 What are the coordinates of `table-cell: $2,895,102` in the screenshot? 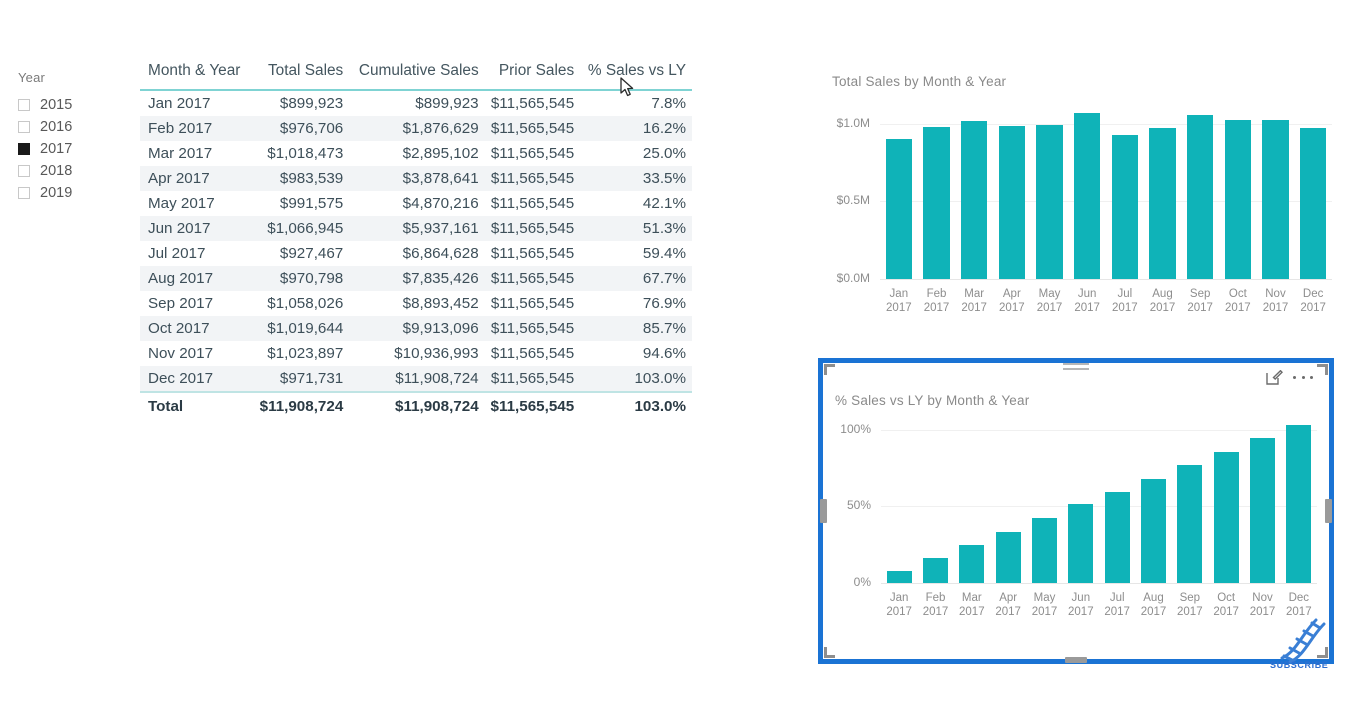 It's located at (440, 153).